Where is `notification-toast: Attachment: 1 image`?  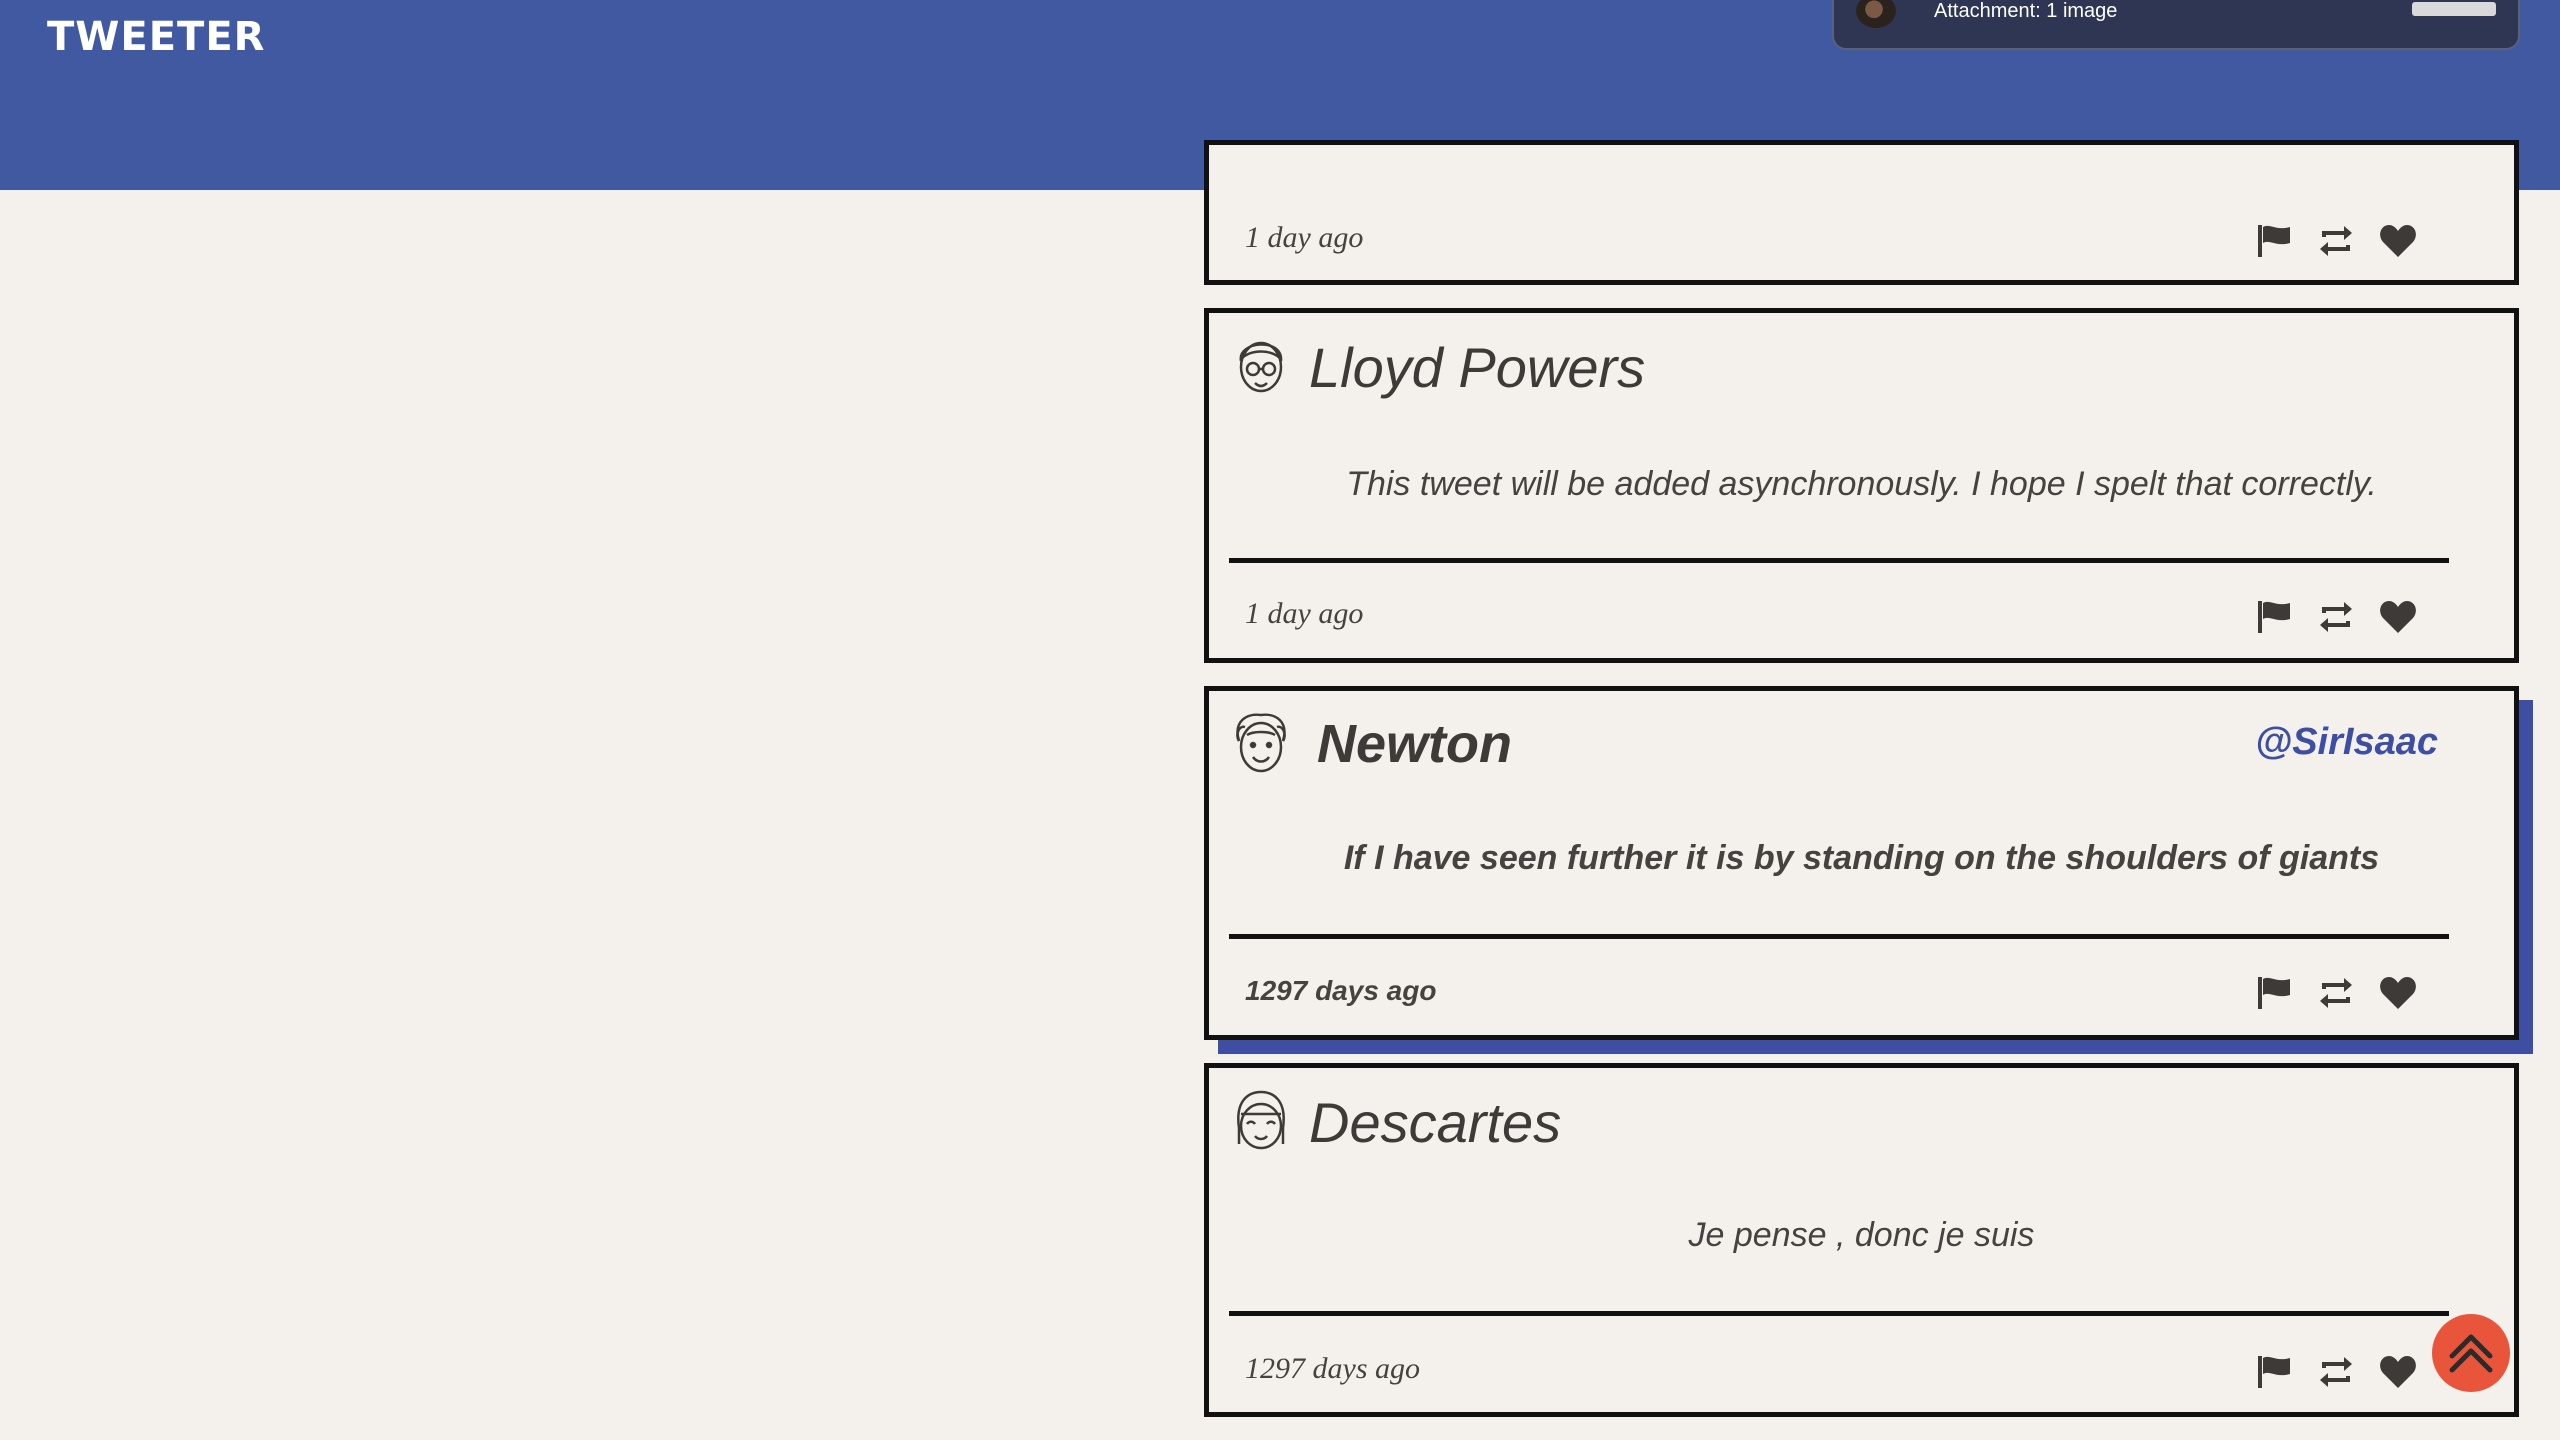 notification-toast: Attachment: 1 image is located at coordinates (2176, 25).